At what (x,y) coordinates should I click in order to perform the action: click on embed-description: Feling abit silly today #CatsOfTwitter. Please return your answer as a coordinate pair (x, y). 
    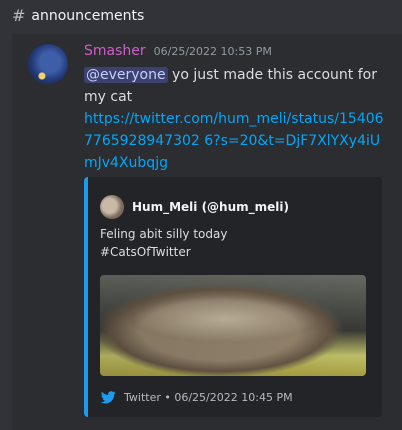
    Looking at the image, I should click on (235, 243).